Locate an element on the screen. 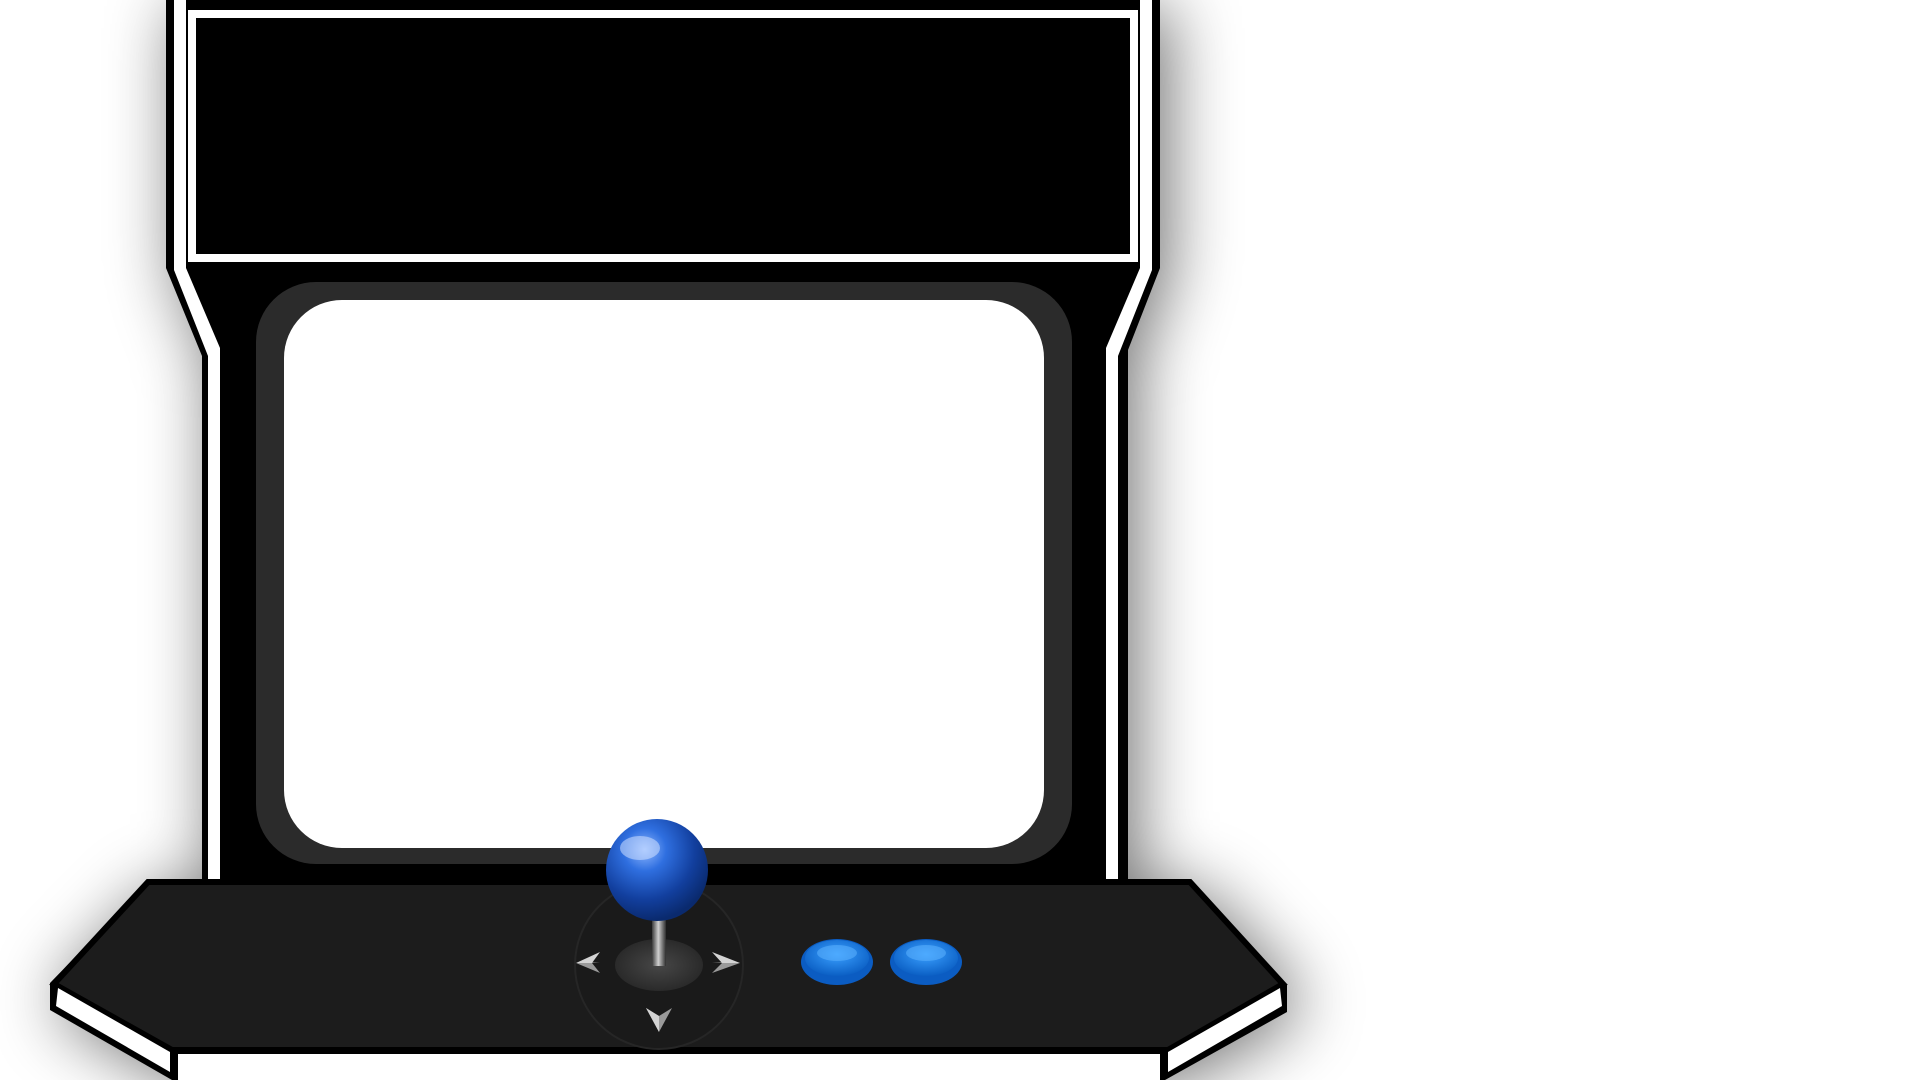  joystick-ball-highlight is located at coordinates (640, 848).